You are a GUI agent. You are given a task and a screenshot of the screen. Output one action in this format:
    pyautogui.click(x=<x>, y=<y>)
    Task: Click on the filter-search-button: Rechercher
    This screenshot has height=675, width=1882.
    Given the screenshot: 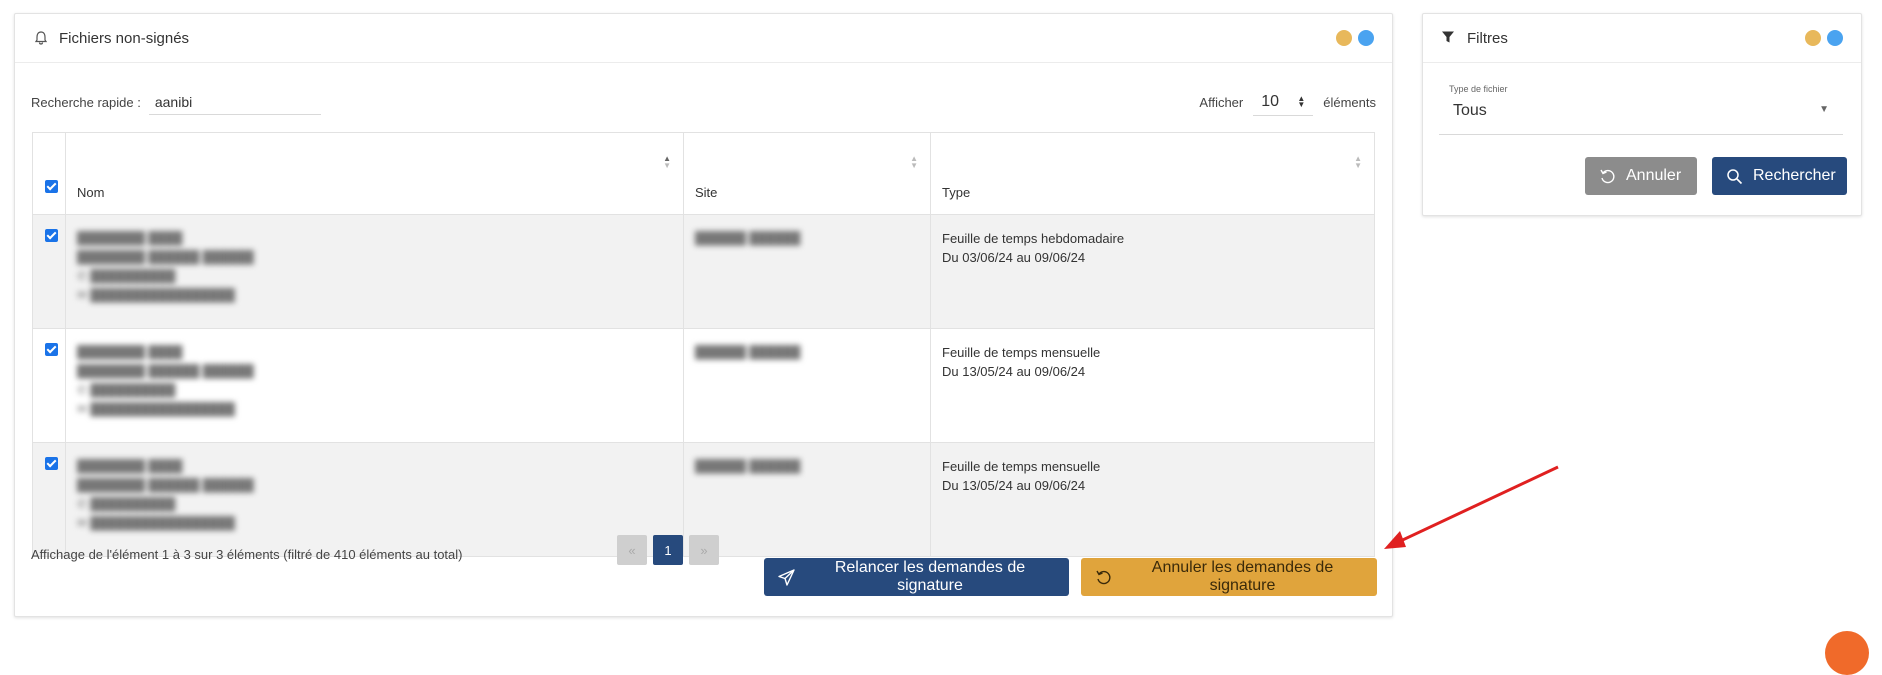 What is the action you would take?
    pyautogui.click(x=1779, y=176)
    